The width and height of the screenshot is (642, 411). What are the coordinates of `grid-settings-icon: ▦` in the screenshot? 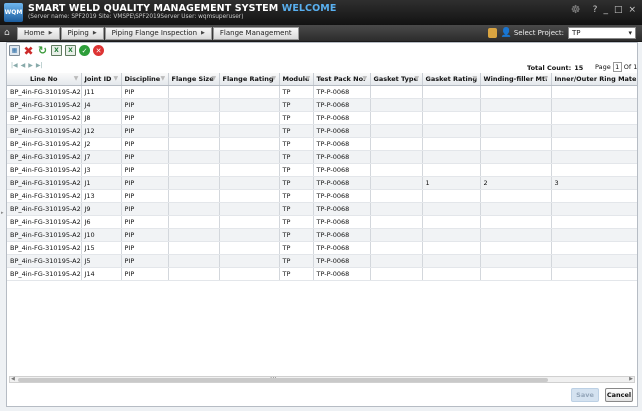 It's located at (14, 50).